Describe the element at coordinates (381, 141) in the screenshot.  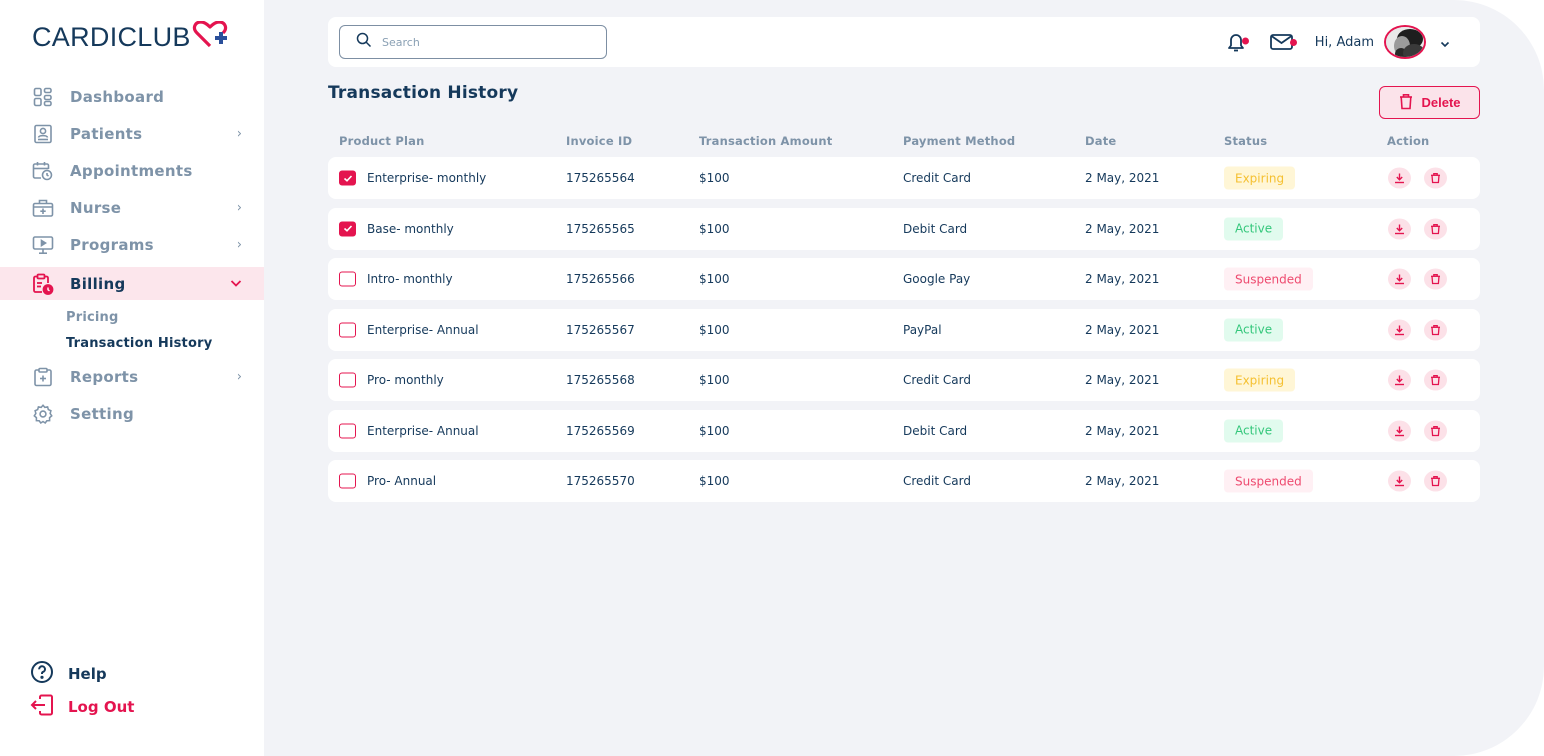
I see `column-header-product-plan: Product Plan` at that location.